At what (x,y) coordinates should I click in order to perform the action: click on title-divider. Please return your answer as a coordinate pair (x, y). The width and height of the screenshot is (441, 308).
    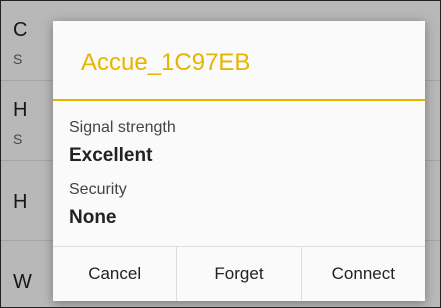
    Looking at the image, I should click on (239, 100).